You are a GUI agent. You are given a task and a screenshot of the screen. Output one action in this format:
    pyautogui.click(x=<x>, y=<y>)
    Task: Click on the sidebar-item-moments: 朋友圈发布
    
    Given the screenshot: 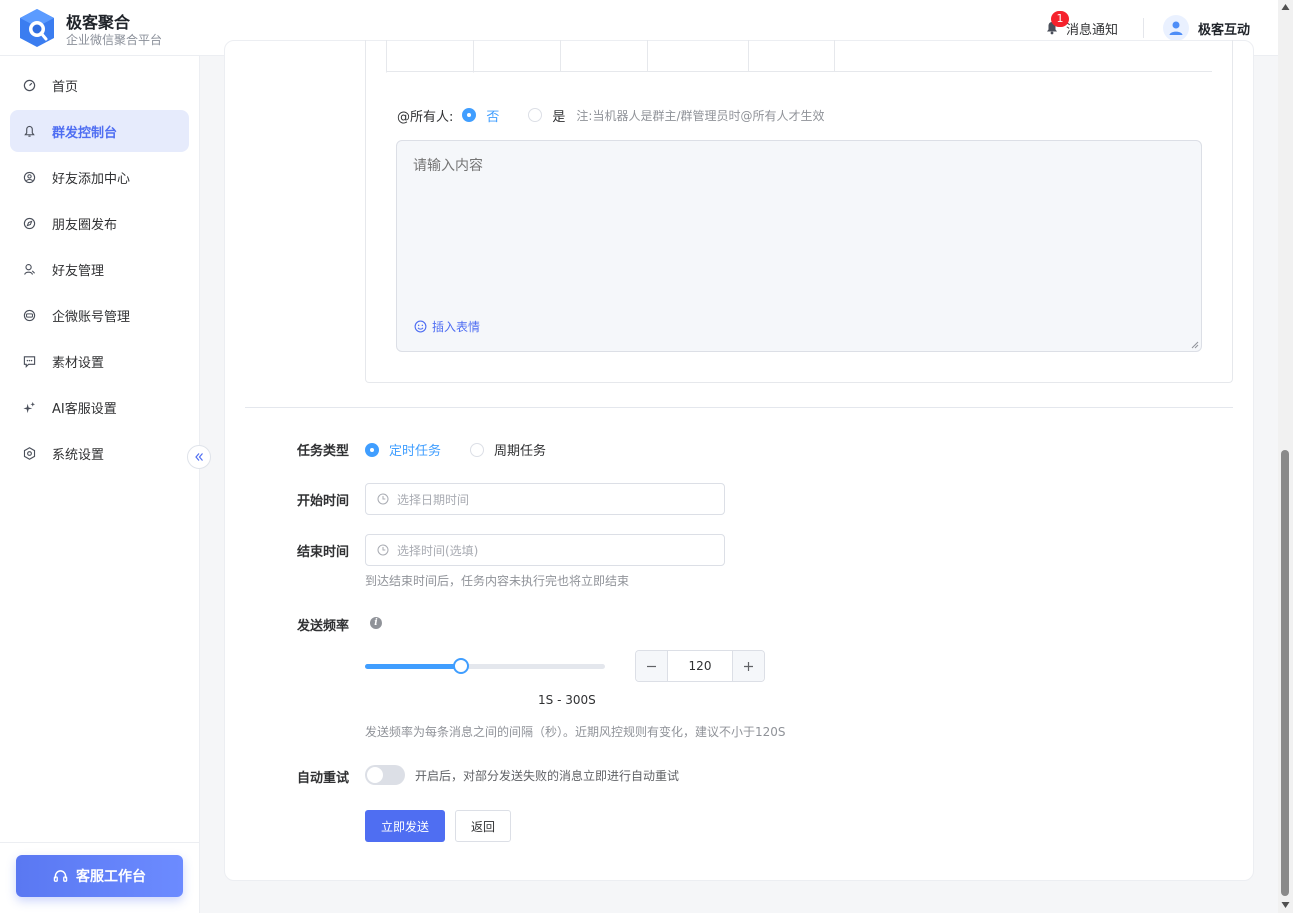 What is the action you would take?
    pyautogui.click(x=99, y=223)
    